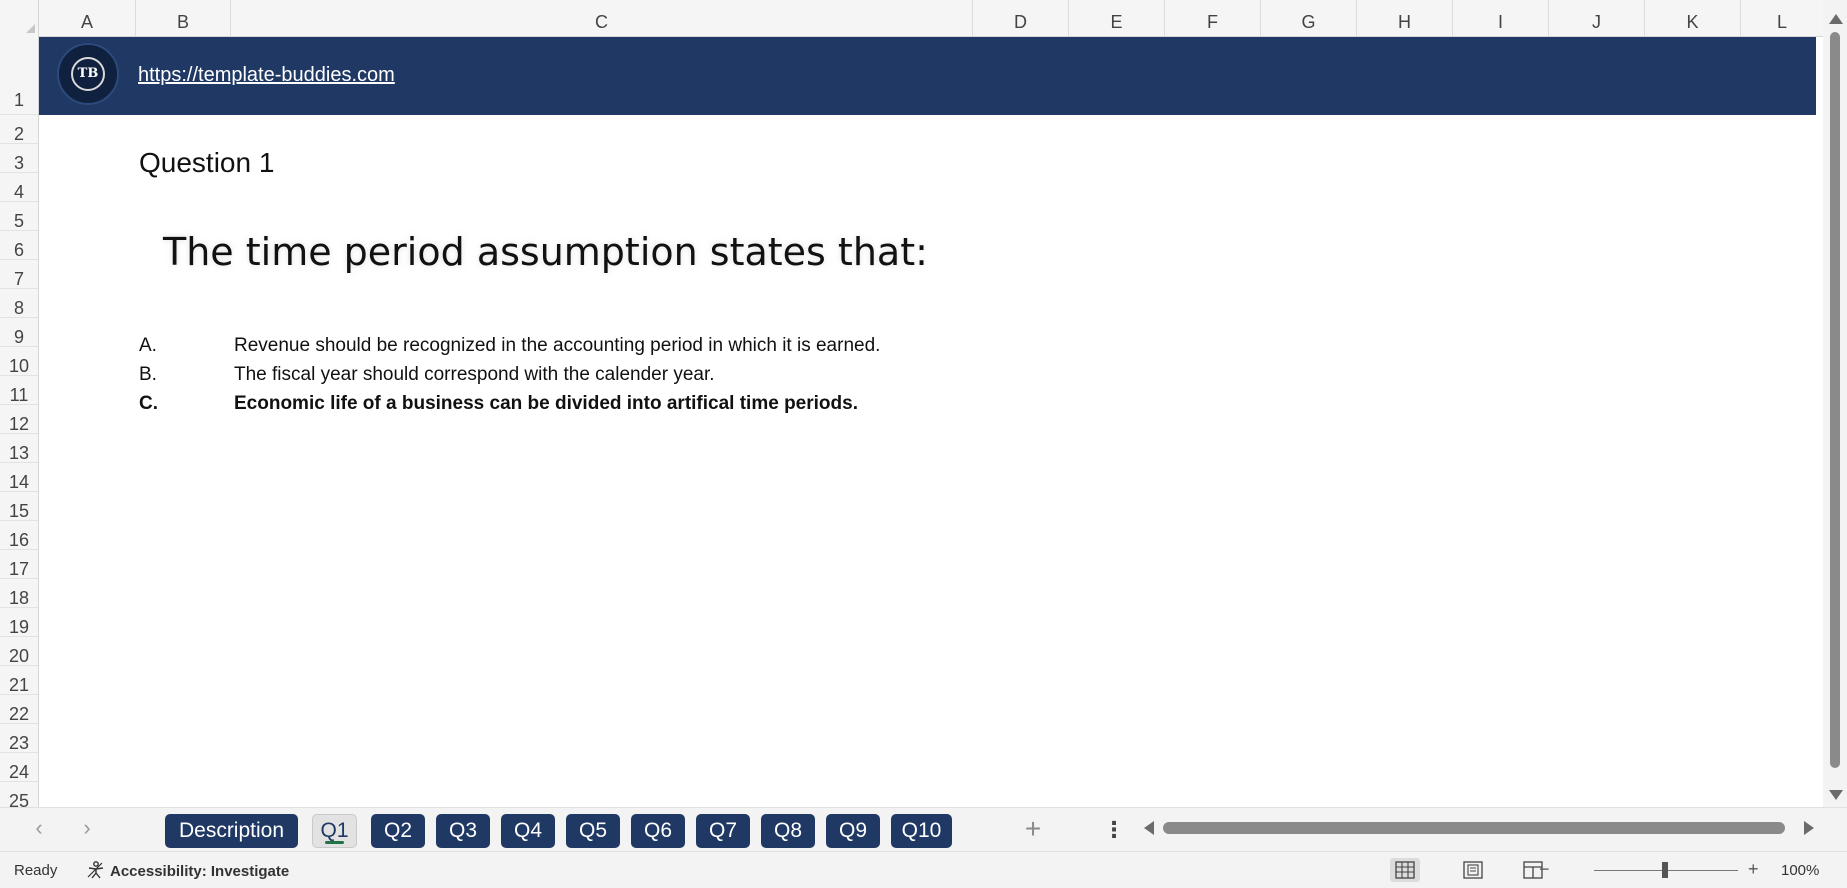  I want to click on column-header-c: C, so click(602, 18).